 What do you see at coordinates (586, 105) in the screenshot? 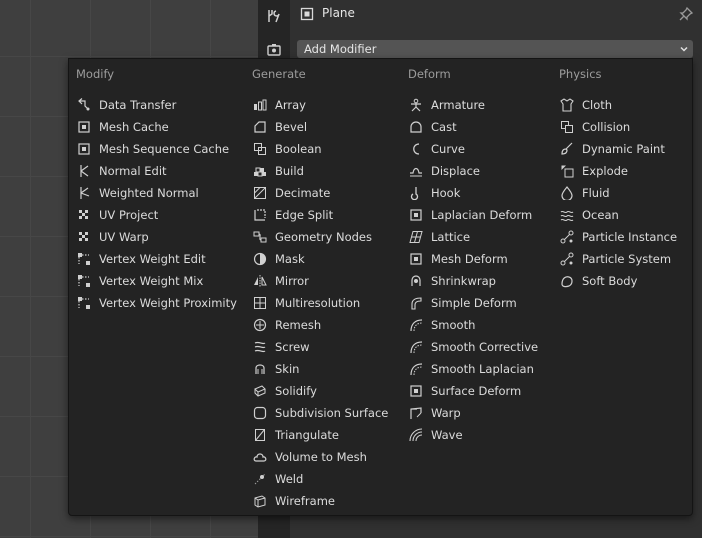
I see `menu-item-cloth: Cloth` at bounding box center [586, 105].